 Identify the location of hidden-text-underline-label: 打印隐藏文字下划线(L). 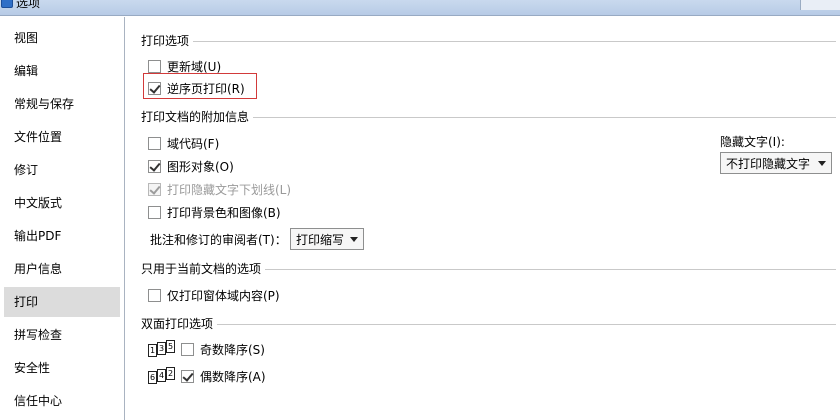
(229, 189).